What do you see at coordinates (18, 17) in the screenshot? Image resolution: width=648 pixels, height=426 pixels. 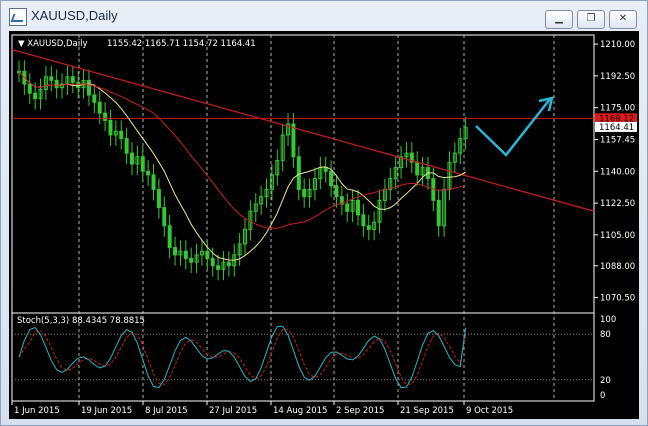 I see `chart-window-icon` at bounding box center [18, 17].